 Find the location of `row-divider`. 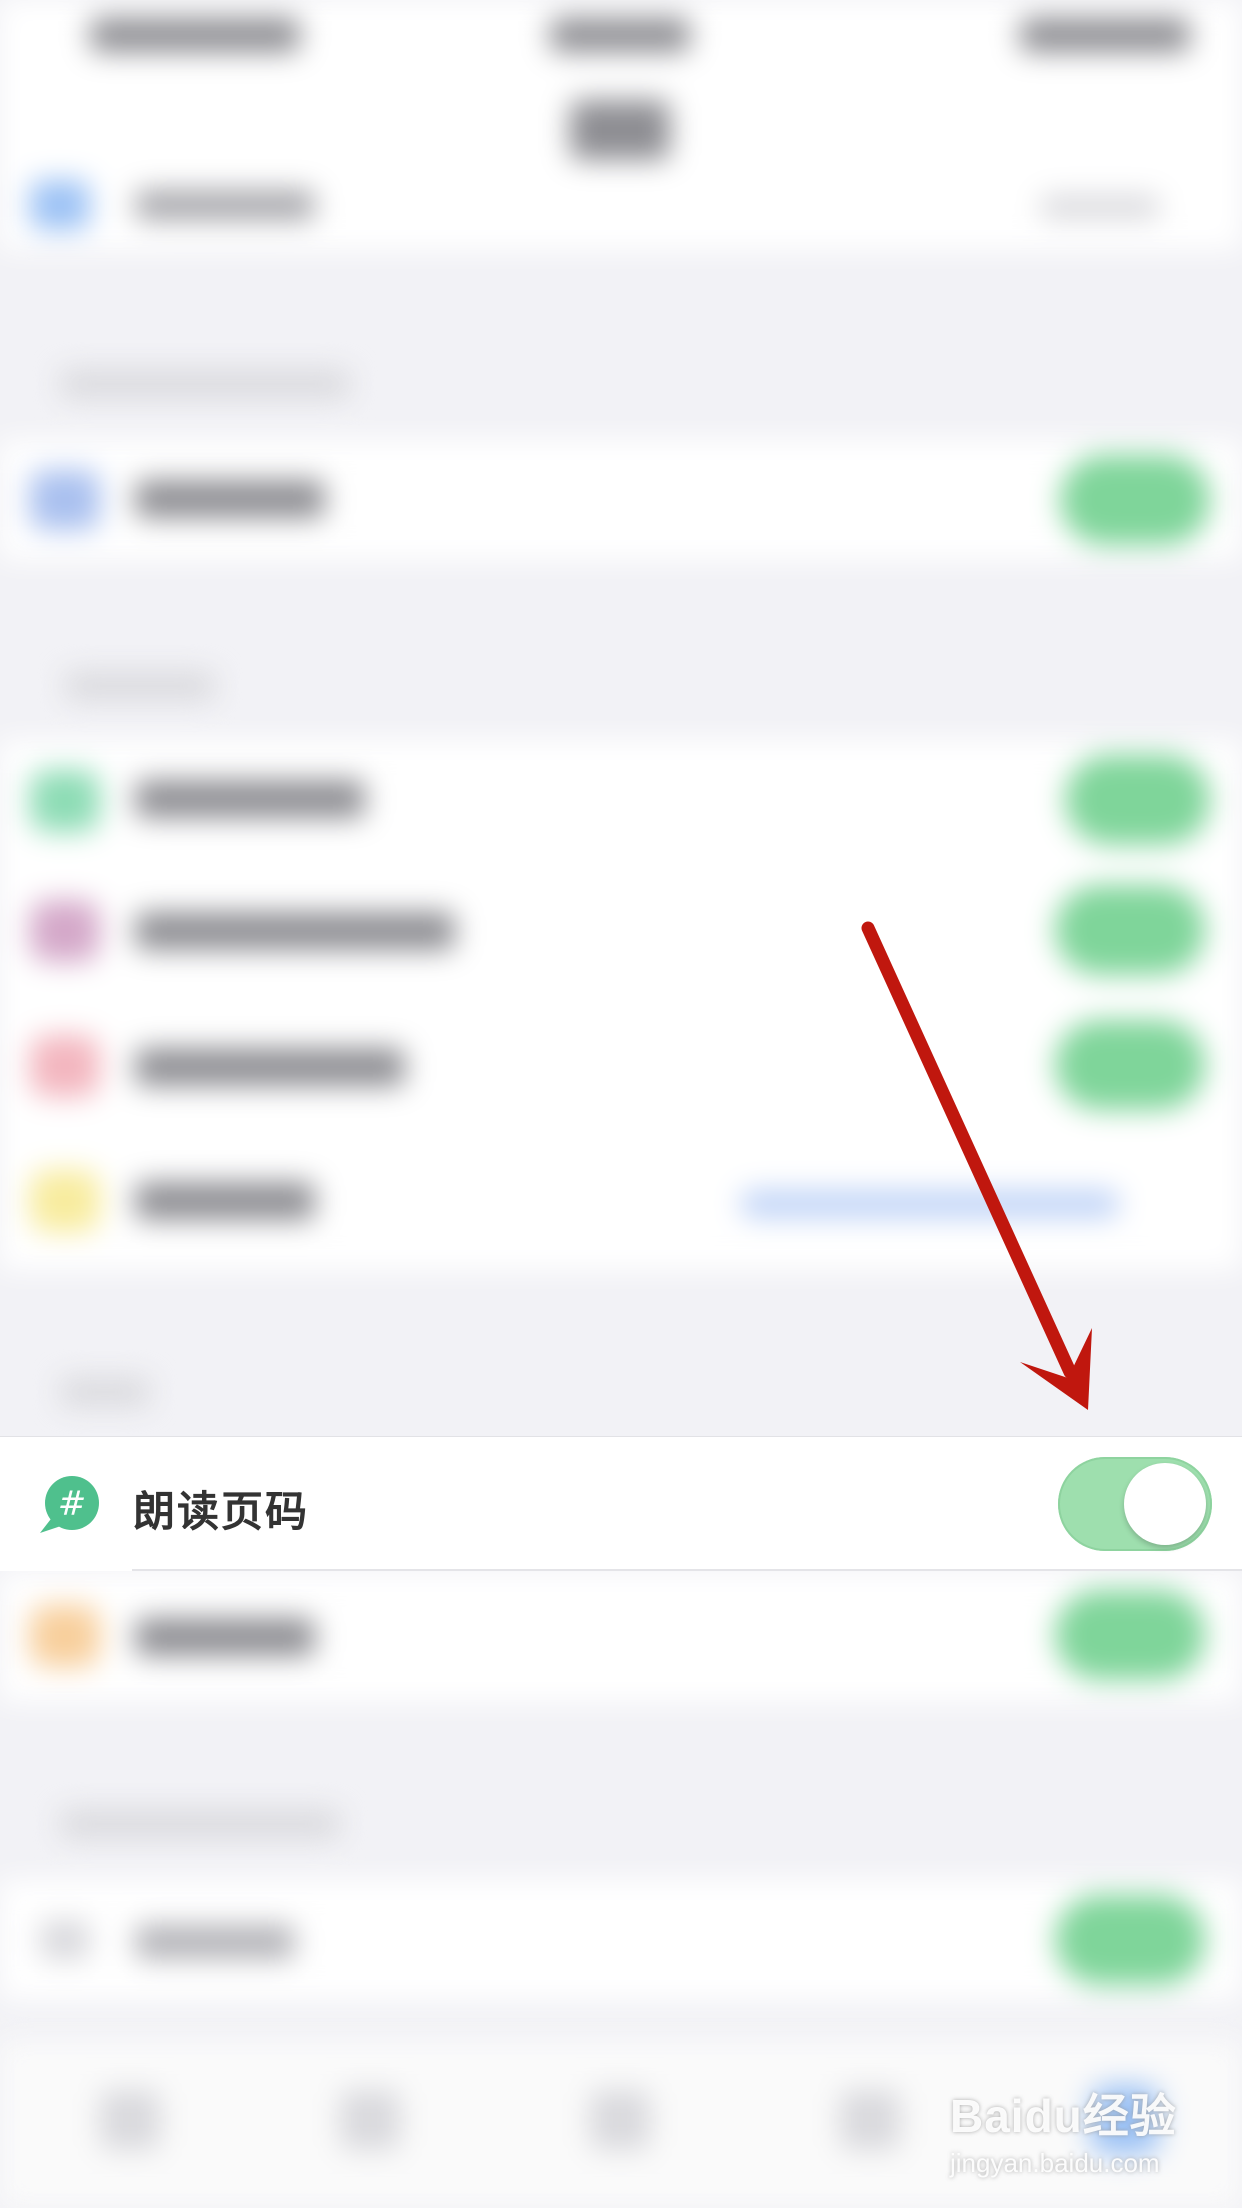

row-divider is located at coordinates (687, 1570).